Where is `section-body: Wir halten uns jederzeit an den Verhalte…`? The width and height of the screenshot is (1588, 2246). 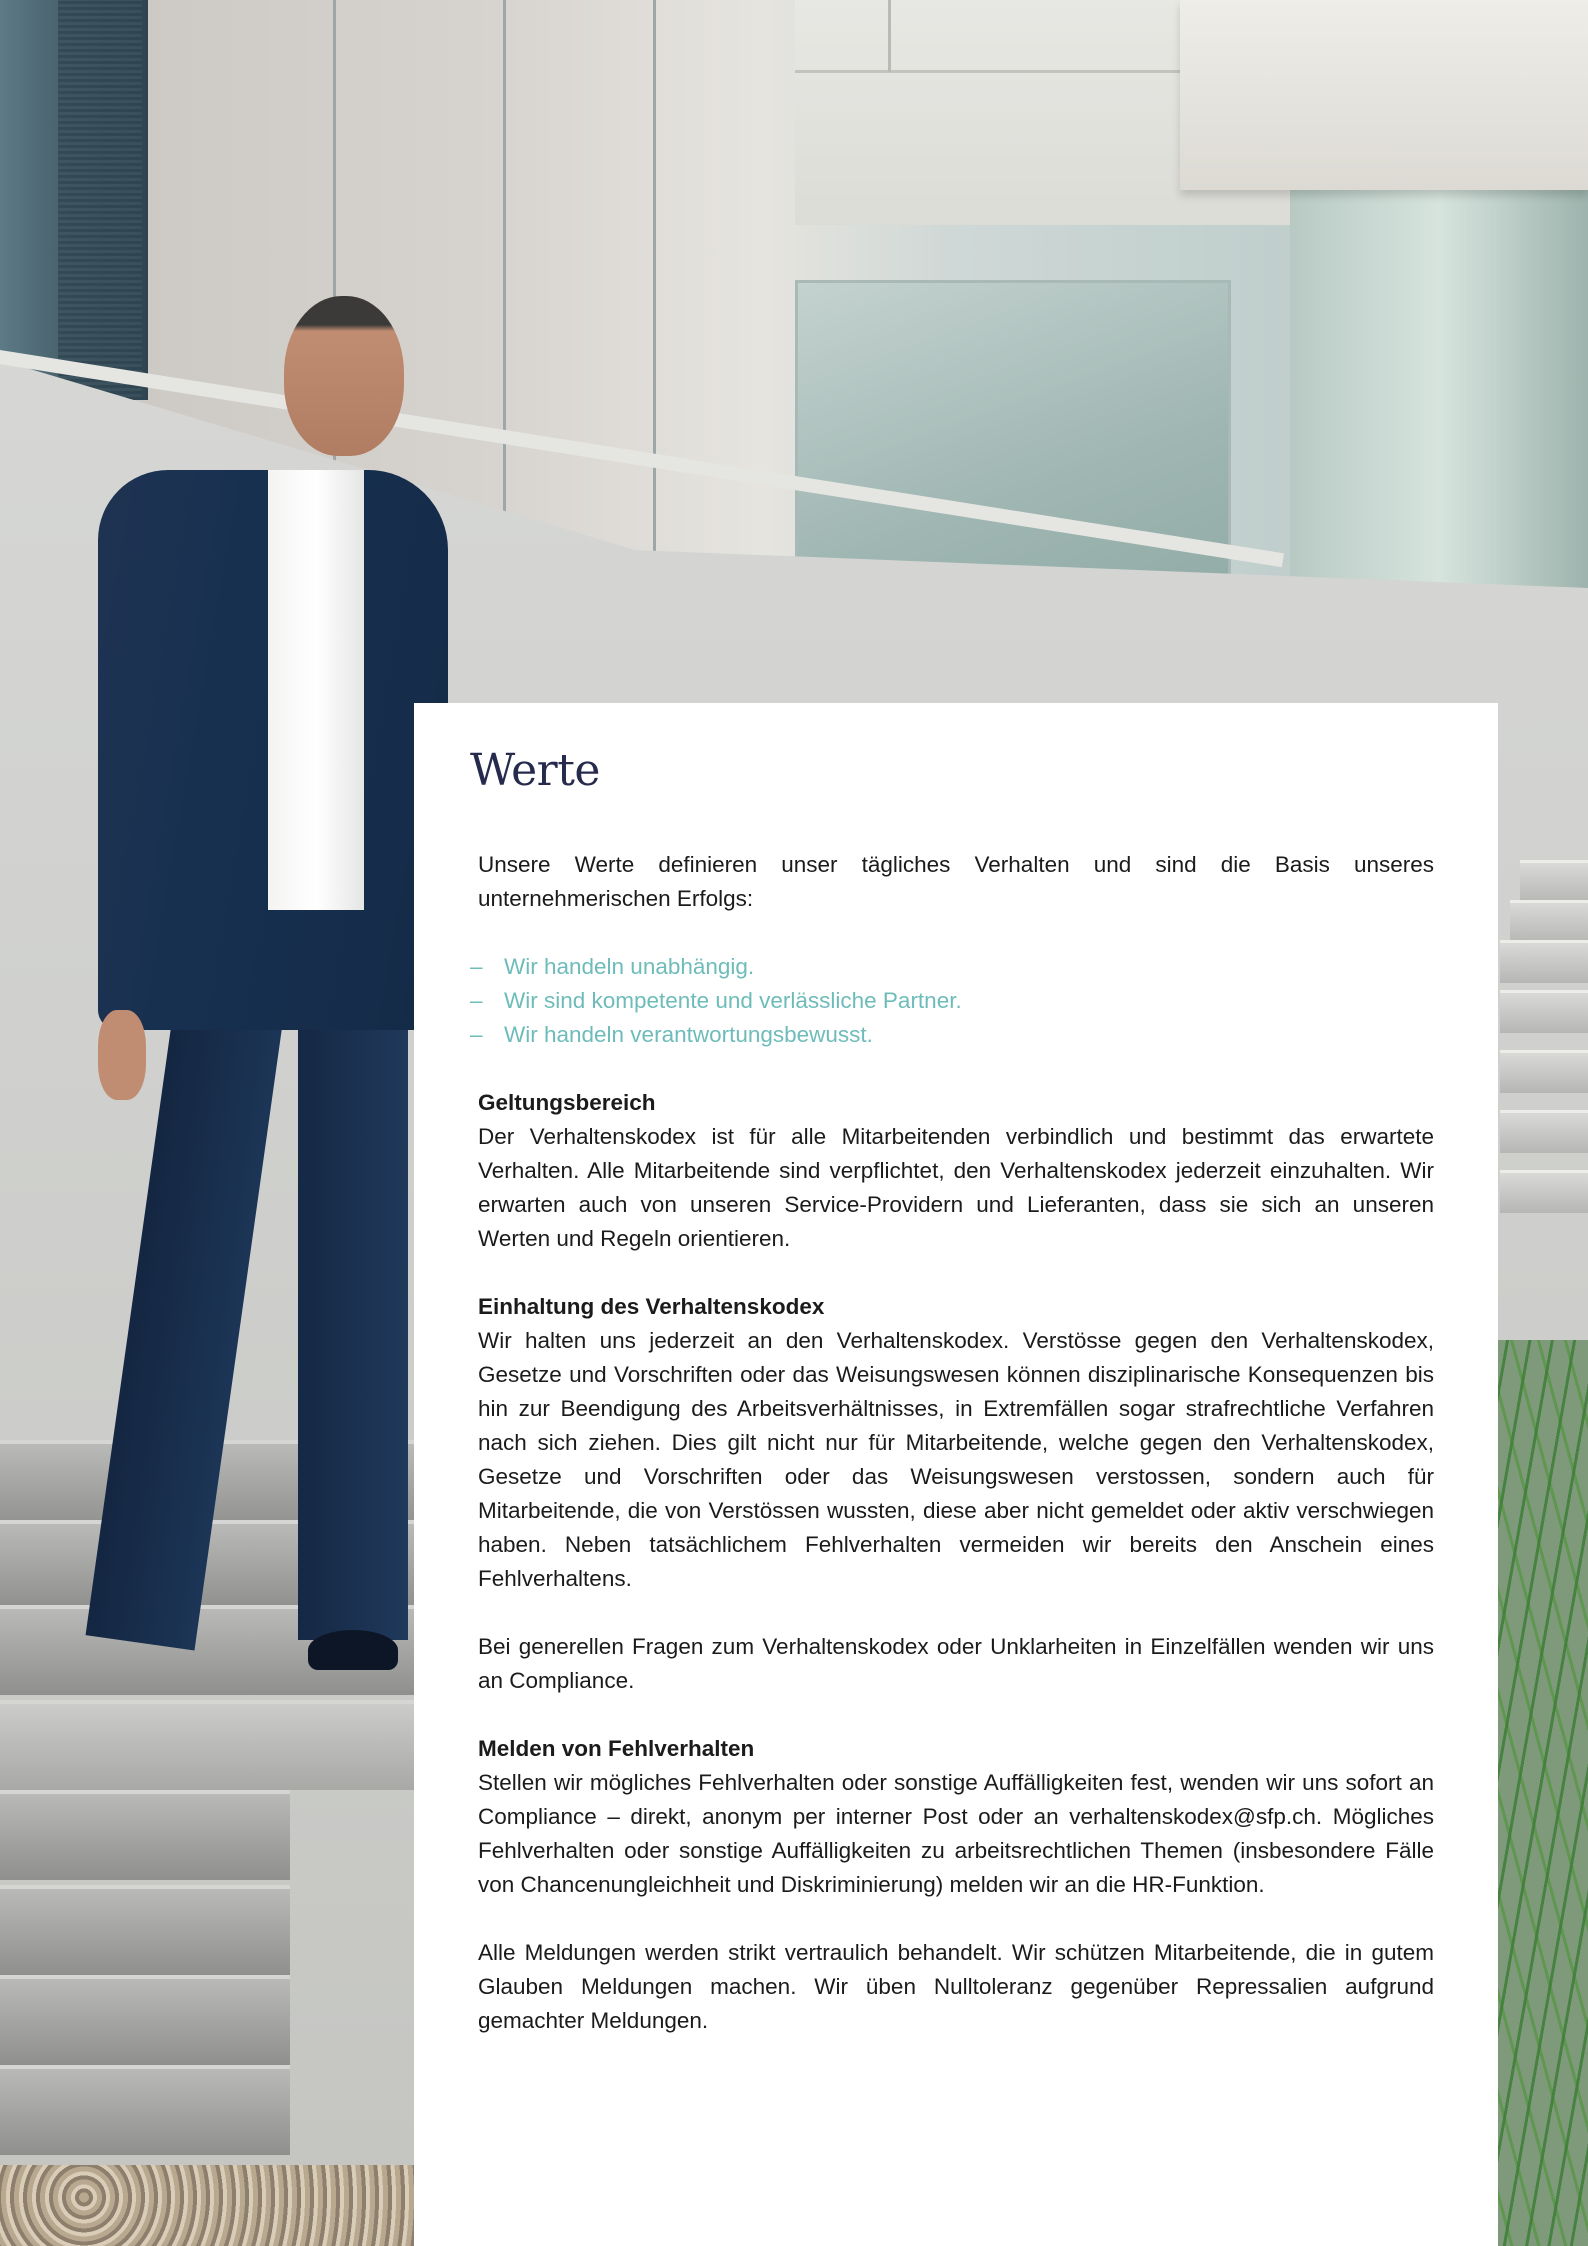 section-body: Wir halten uns jederzeit an den Verhalte… is located at coordinates (956, 1459).